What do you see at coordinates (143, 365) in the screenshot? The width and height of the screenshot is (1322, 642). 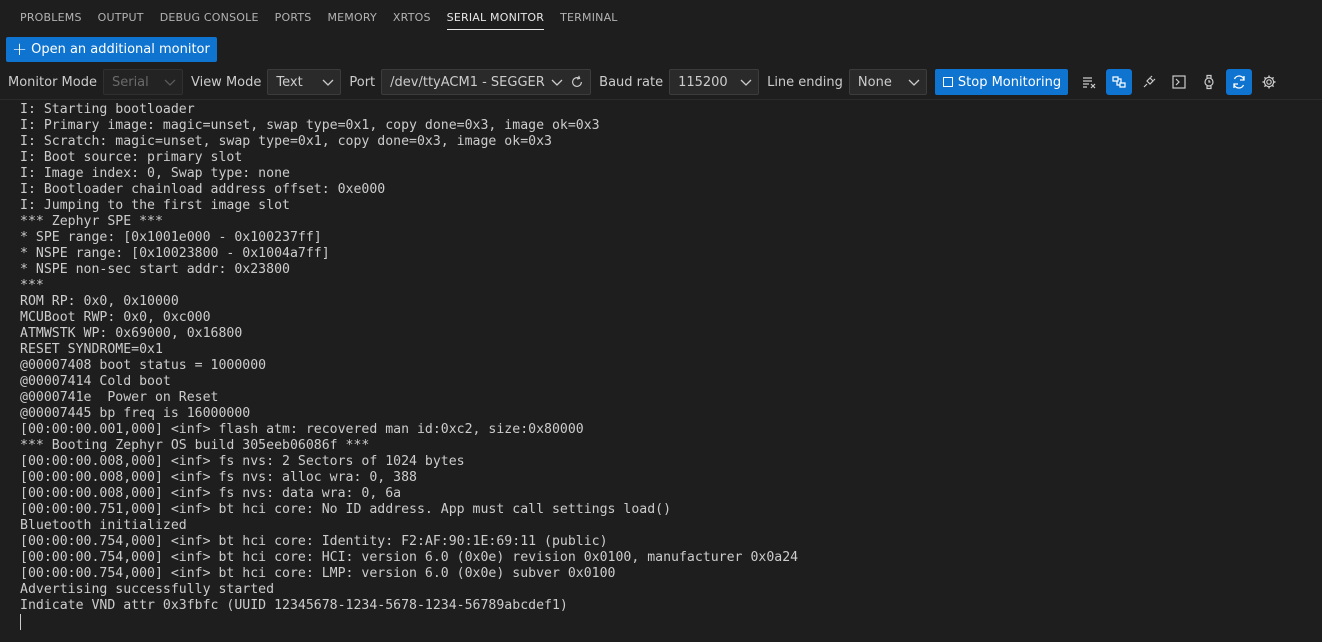 I see `output-line: @00007408 boot status = 1000000` at bounding box center [143, 365].